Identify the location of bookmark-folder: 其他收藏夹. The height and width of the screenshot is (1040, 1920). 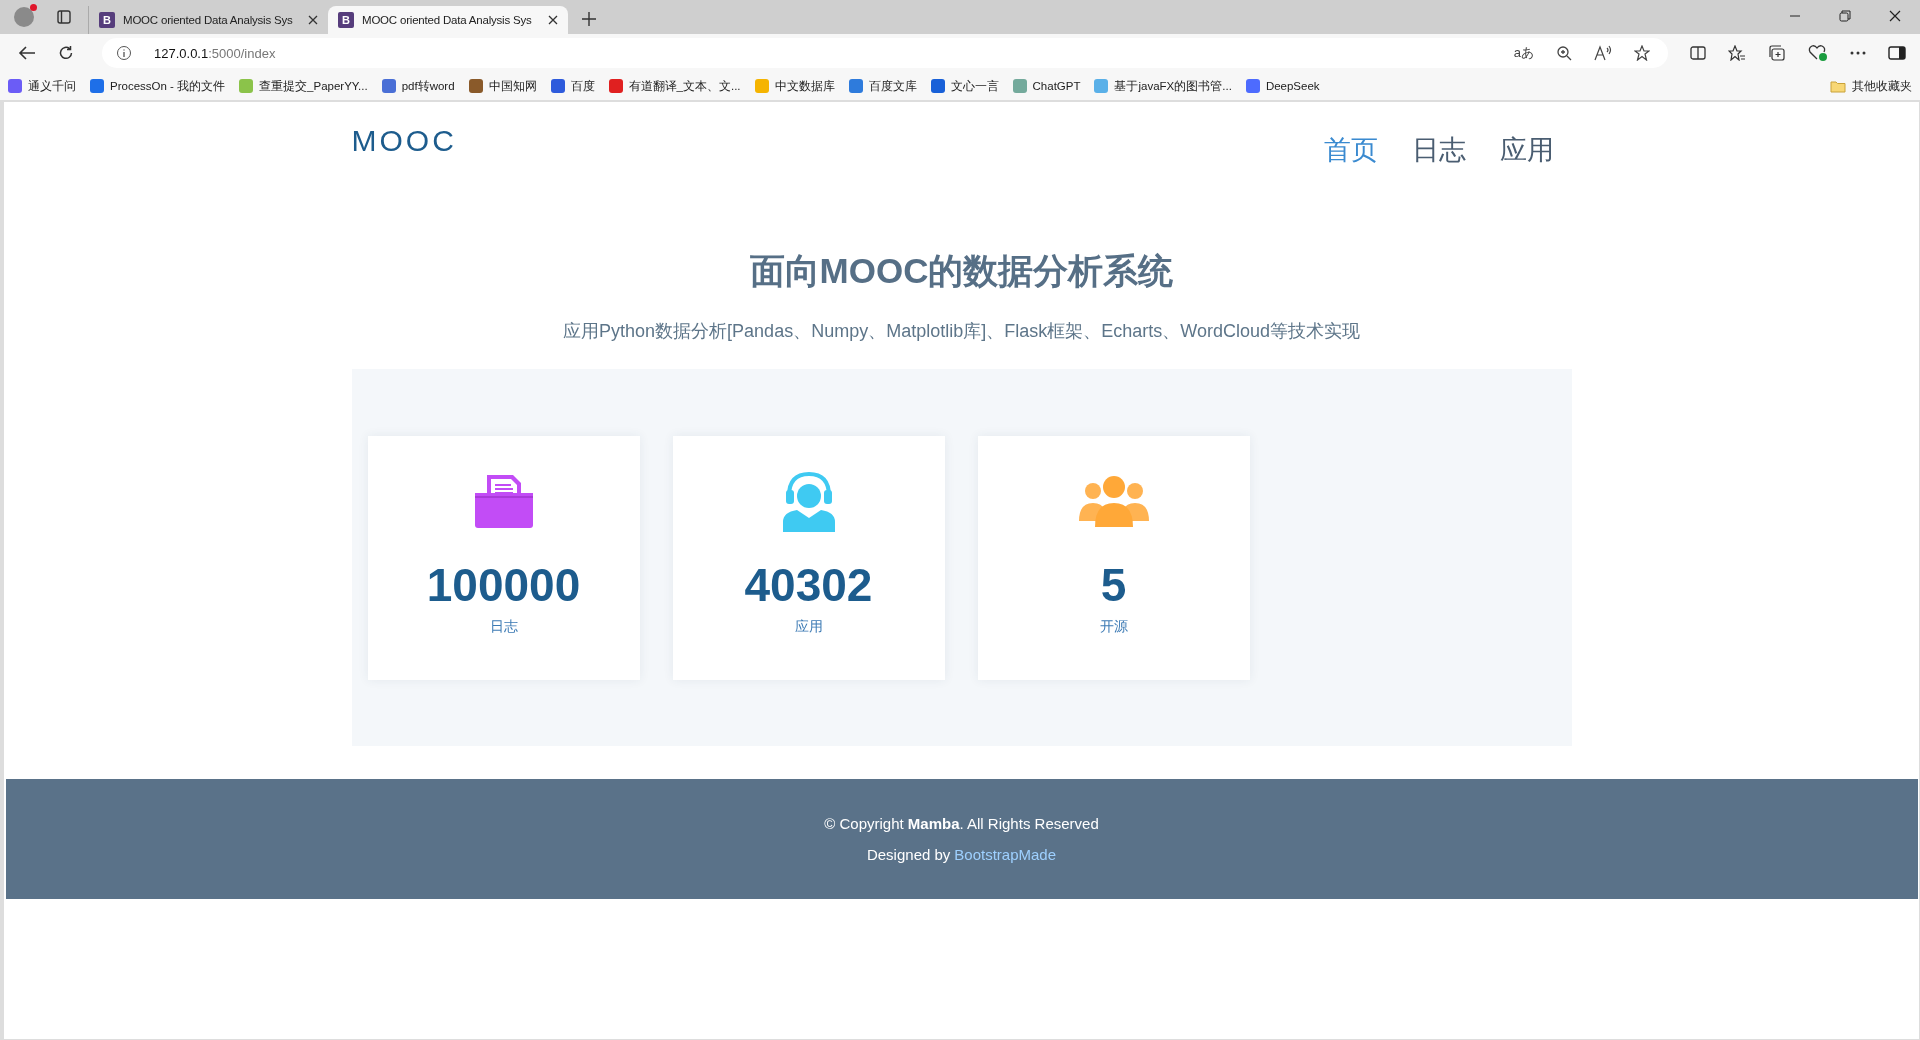
(1871, 86).